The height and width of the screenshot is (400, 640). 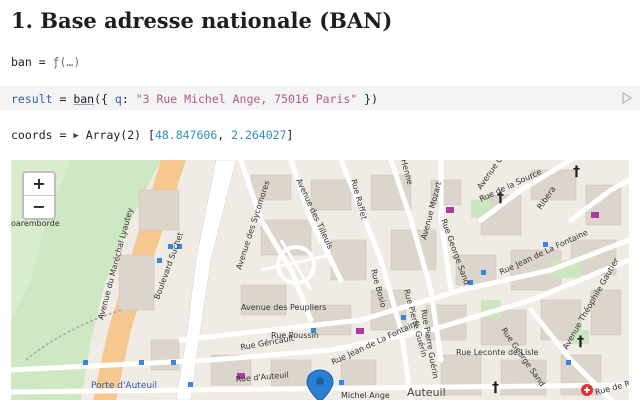 I want to click on bracket-close: ], so click(x=290, y=135).